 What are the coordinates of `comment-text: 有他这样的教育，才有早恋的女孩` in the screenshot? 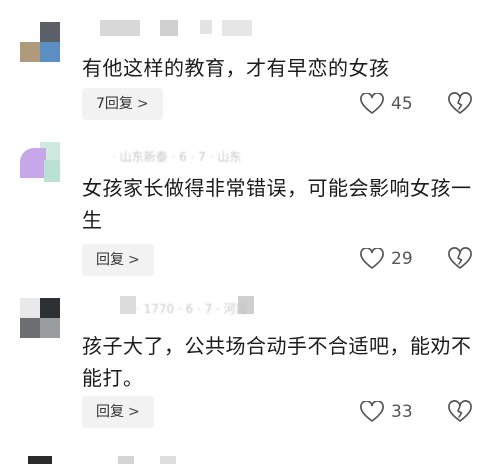 It's located at (236, 68).